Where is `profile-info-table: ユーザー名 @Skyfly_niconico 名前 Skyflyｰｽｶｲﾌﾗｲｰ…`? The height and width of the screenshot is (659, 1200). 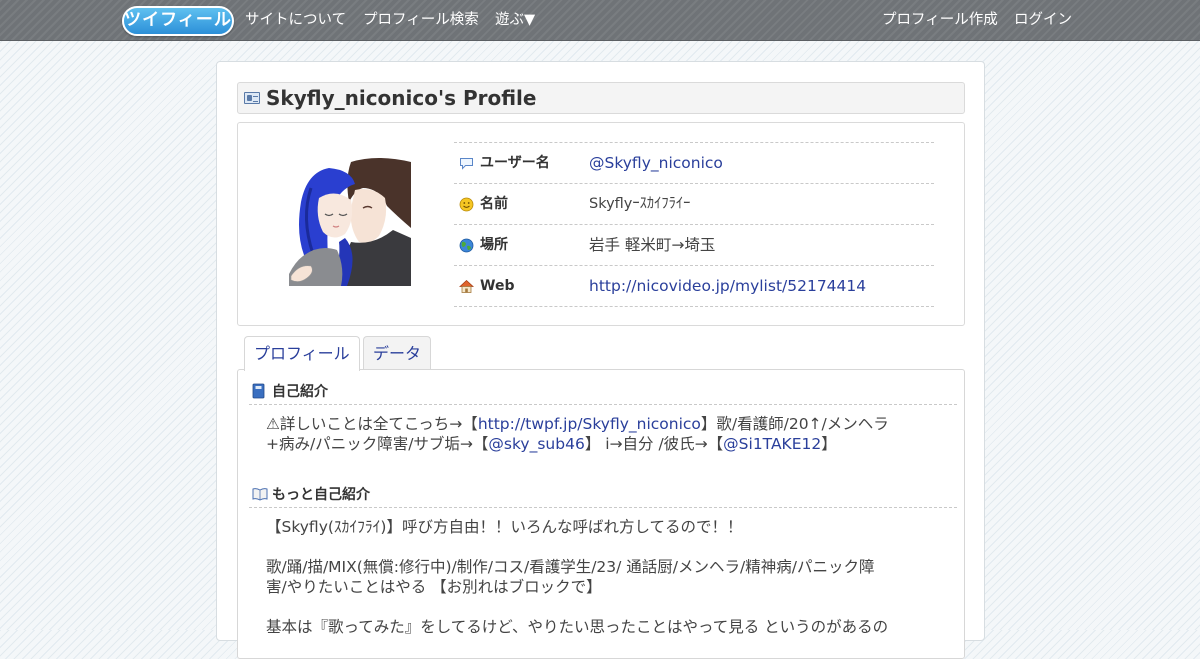
profile-info-table: ユーザー名 @Skyfly_niconico 名前 Skyflyｰｽｶｲﾌﾗｲｰ… is located at coordinates (694, 224).